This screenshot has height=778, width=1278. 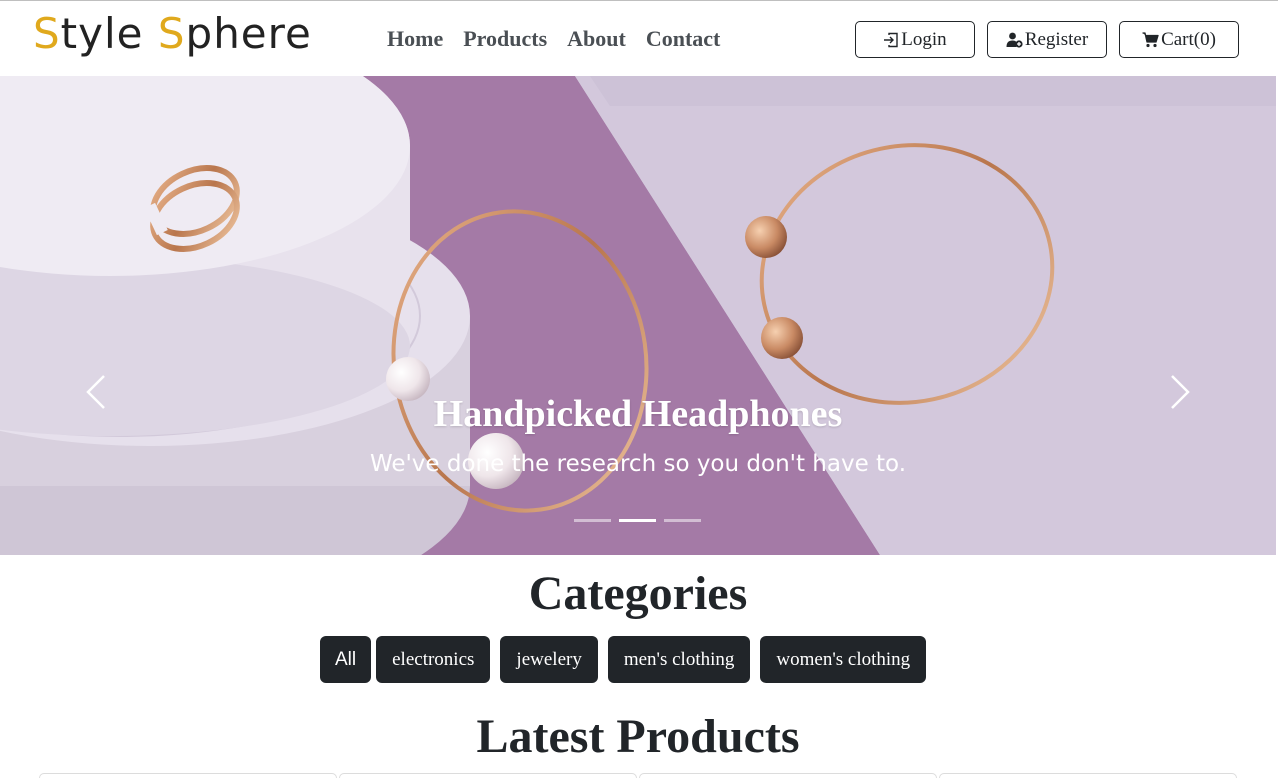 I want to click on brand-logo: Style Sphere, so click(x=172, y=33).